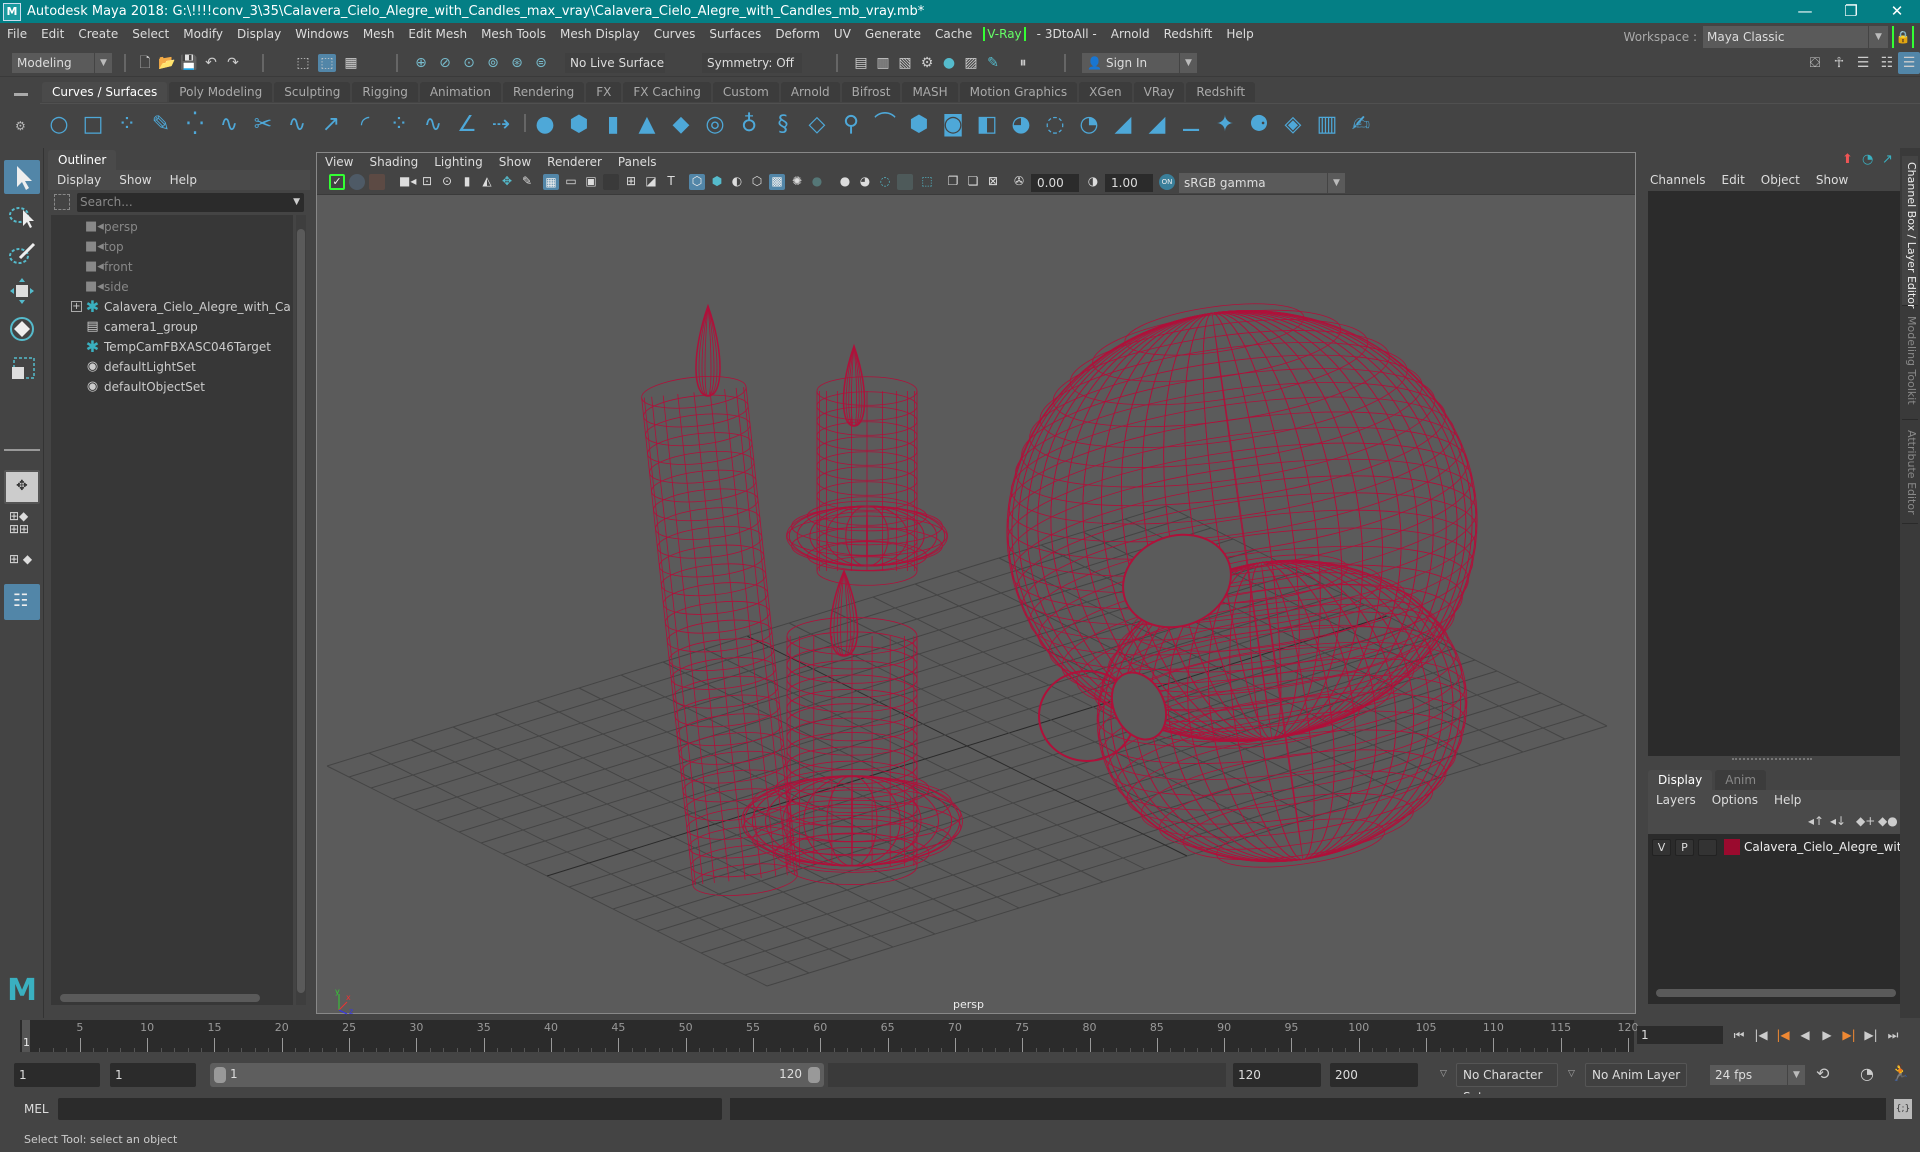 The image size is (1920, 1152). Describe the element at coordinates (611, 182) in the screenshot. I see `gate-mask-icon` at that location.